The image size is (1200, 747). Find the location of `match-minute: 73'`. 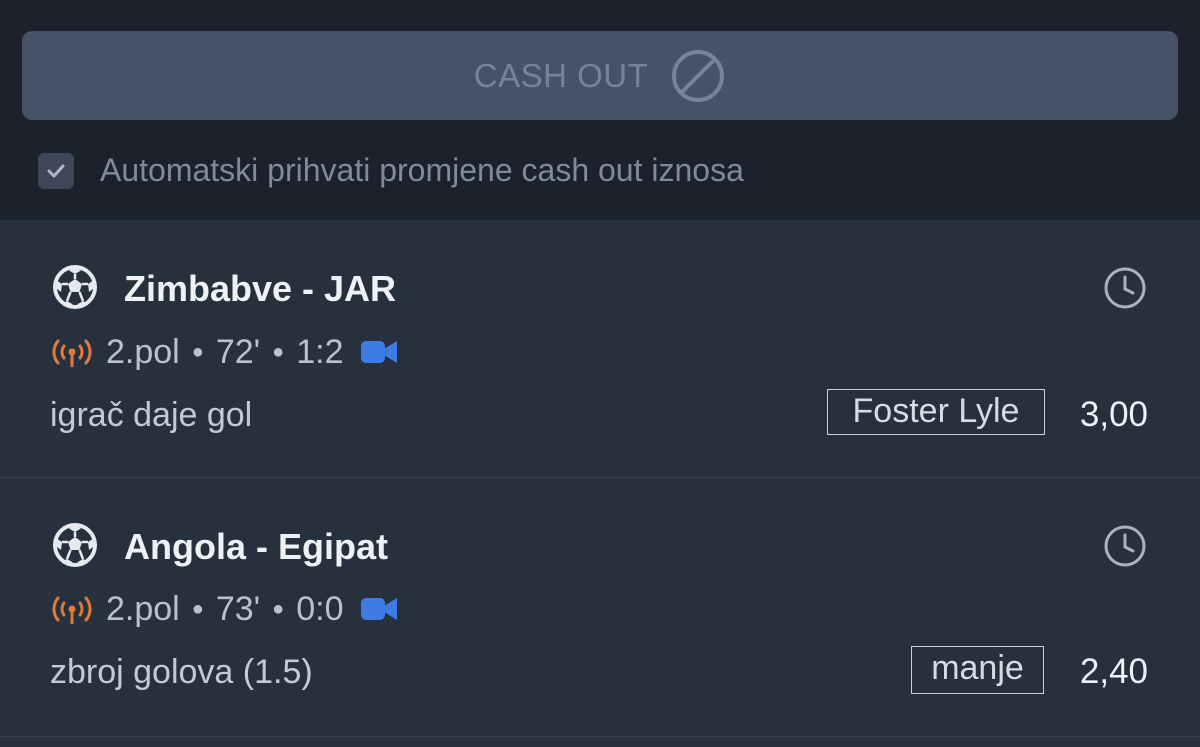

match-minute: 73' is located at coordinates (238, 609).